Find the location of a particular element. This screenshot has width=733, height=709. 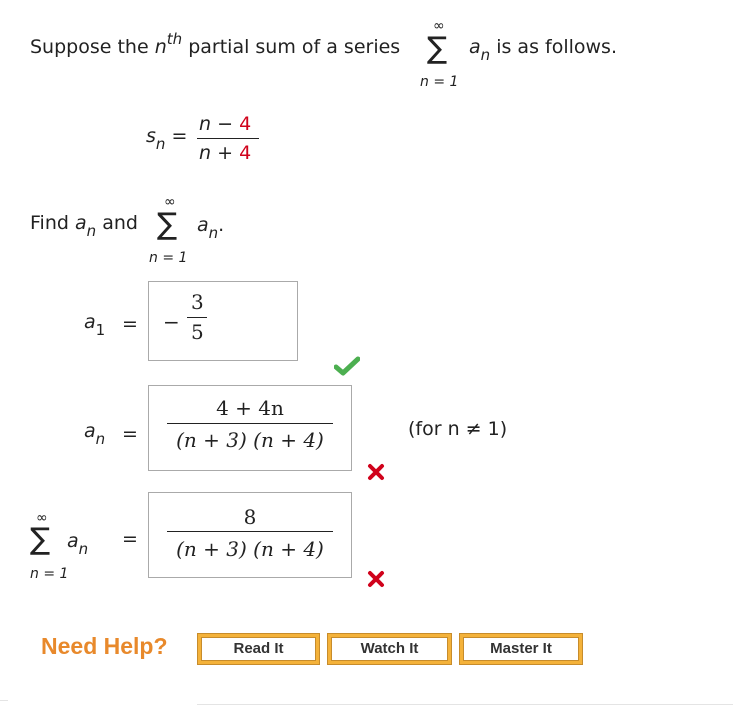

an-fraction-bar is located at coordinates (250, 423).